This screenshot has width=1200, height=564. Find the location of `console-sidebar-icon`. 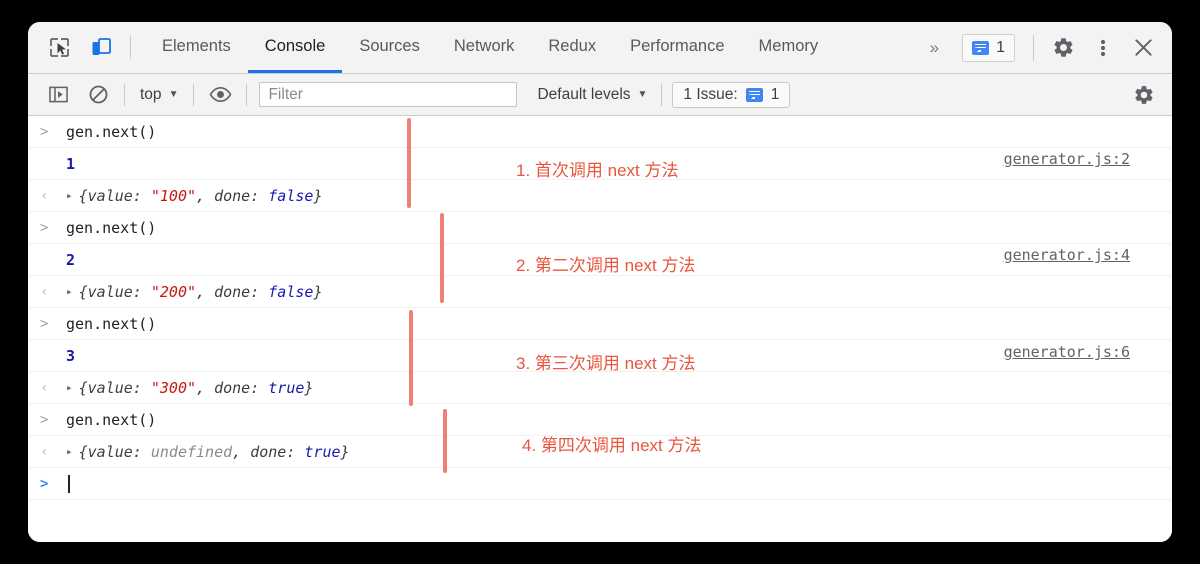

console-sidebar-icon is located at coordinates (58, 95).